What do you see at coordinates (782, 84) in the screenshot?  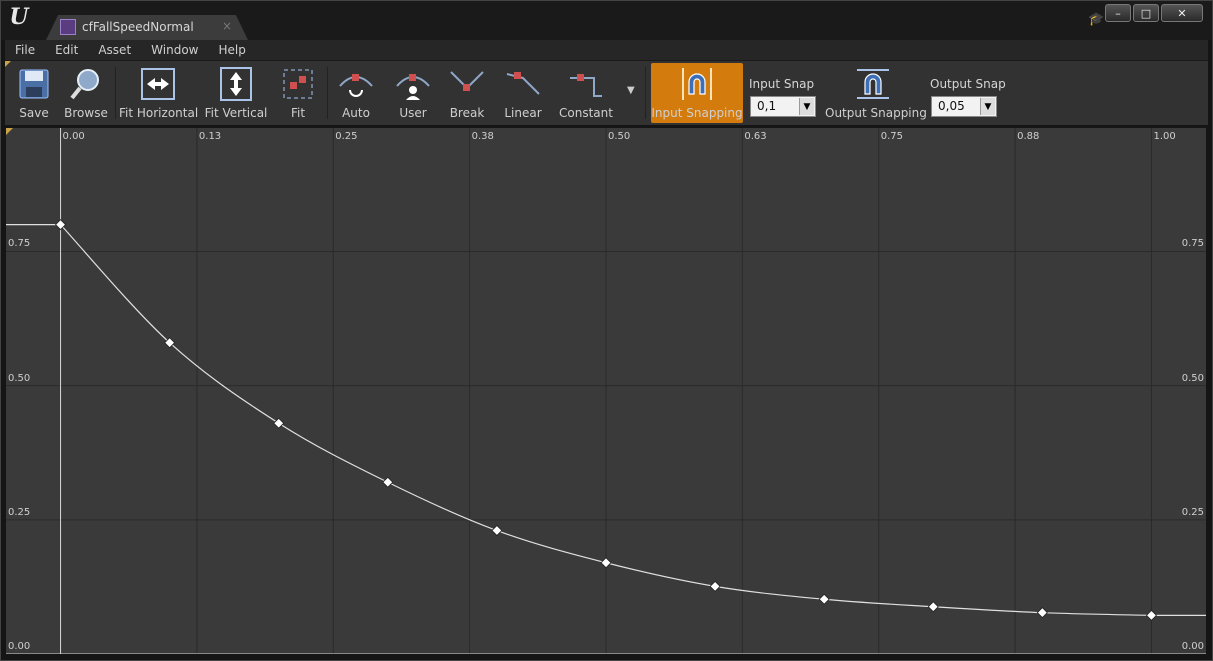 I see `input-snap-label: Input Snap` at bounding box center [782, 84].